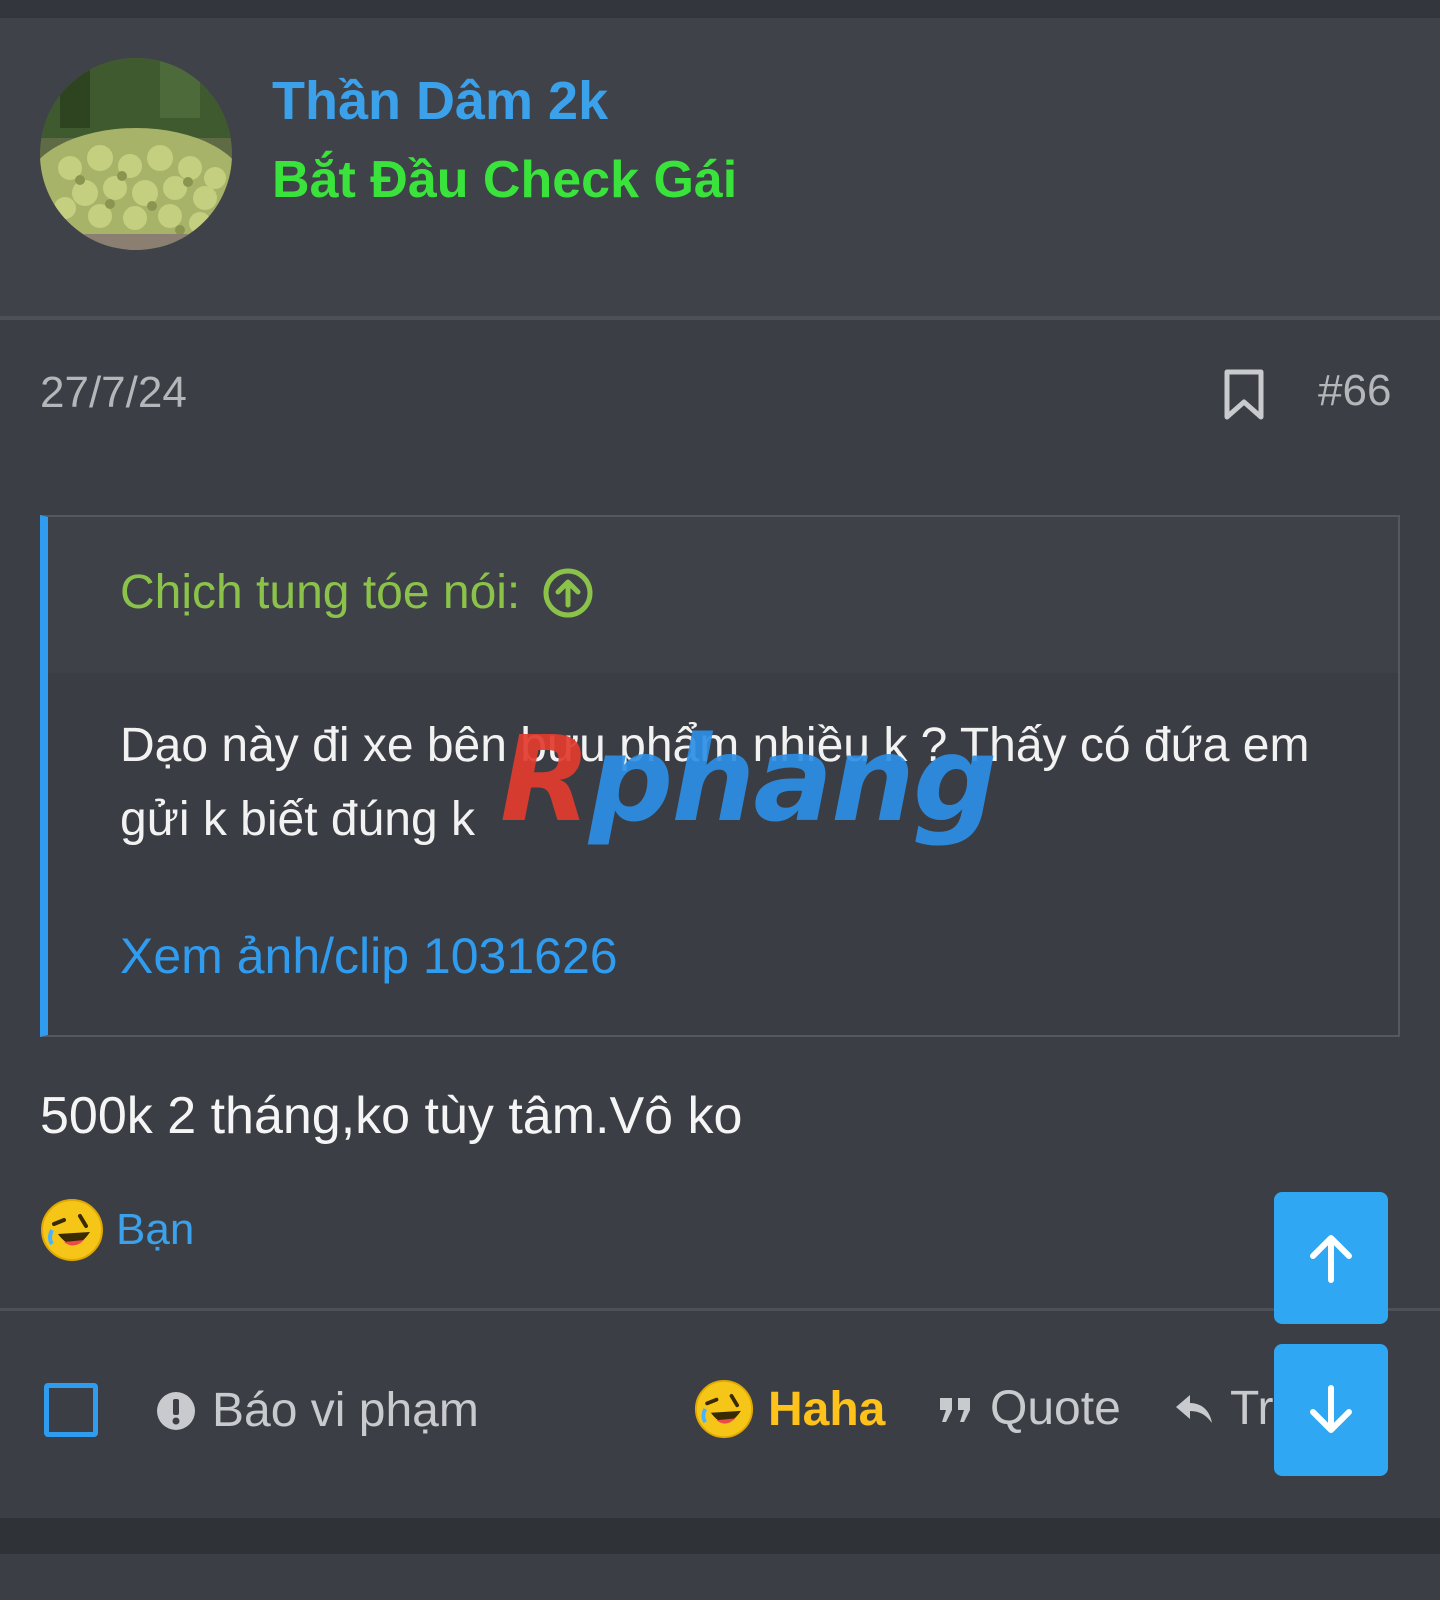 This screenshot has height=1600, width=1440. What do you see at coordinates (136, 154) in the screenshot?
I see `avatar` at bounding box center [136, 154].